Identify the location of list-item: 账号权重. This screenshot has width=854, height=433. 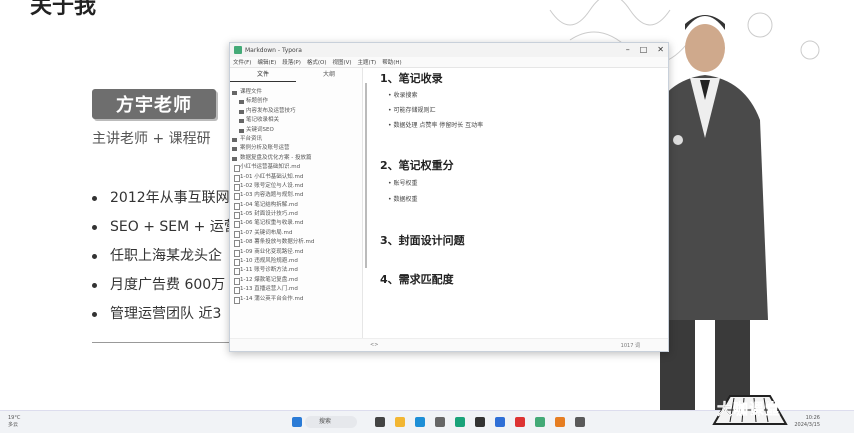
(402, 182).